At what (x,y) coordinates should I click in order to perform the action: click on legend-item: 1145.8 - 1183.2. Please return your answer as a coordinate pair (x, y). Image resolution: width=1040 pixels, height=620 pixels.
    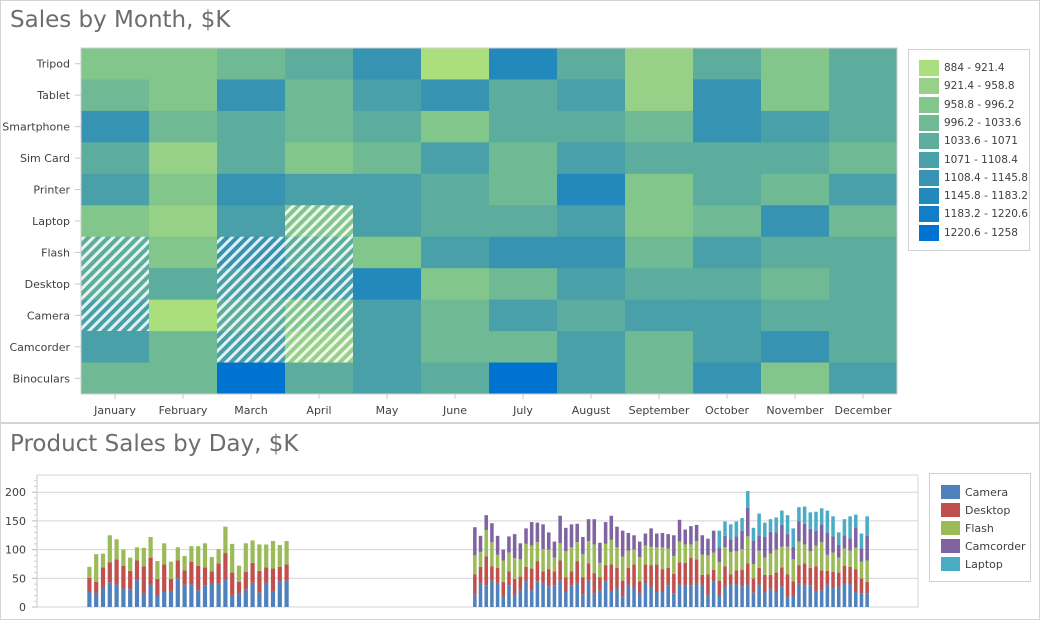
    Looking at the image, I should click on (973, 196).